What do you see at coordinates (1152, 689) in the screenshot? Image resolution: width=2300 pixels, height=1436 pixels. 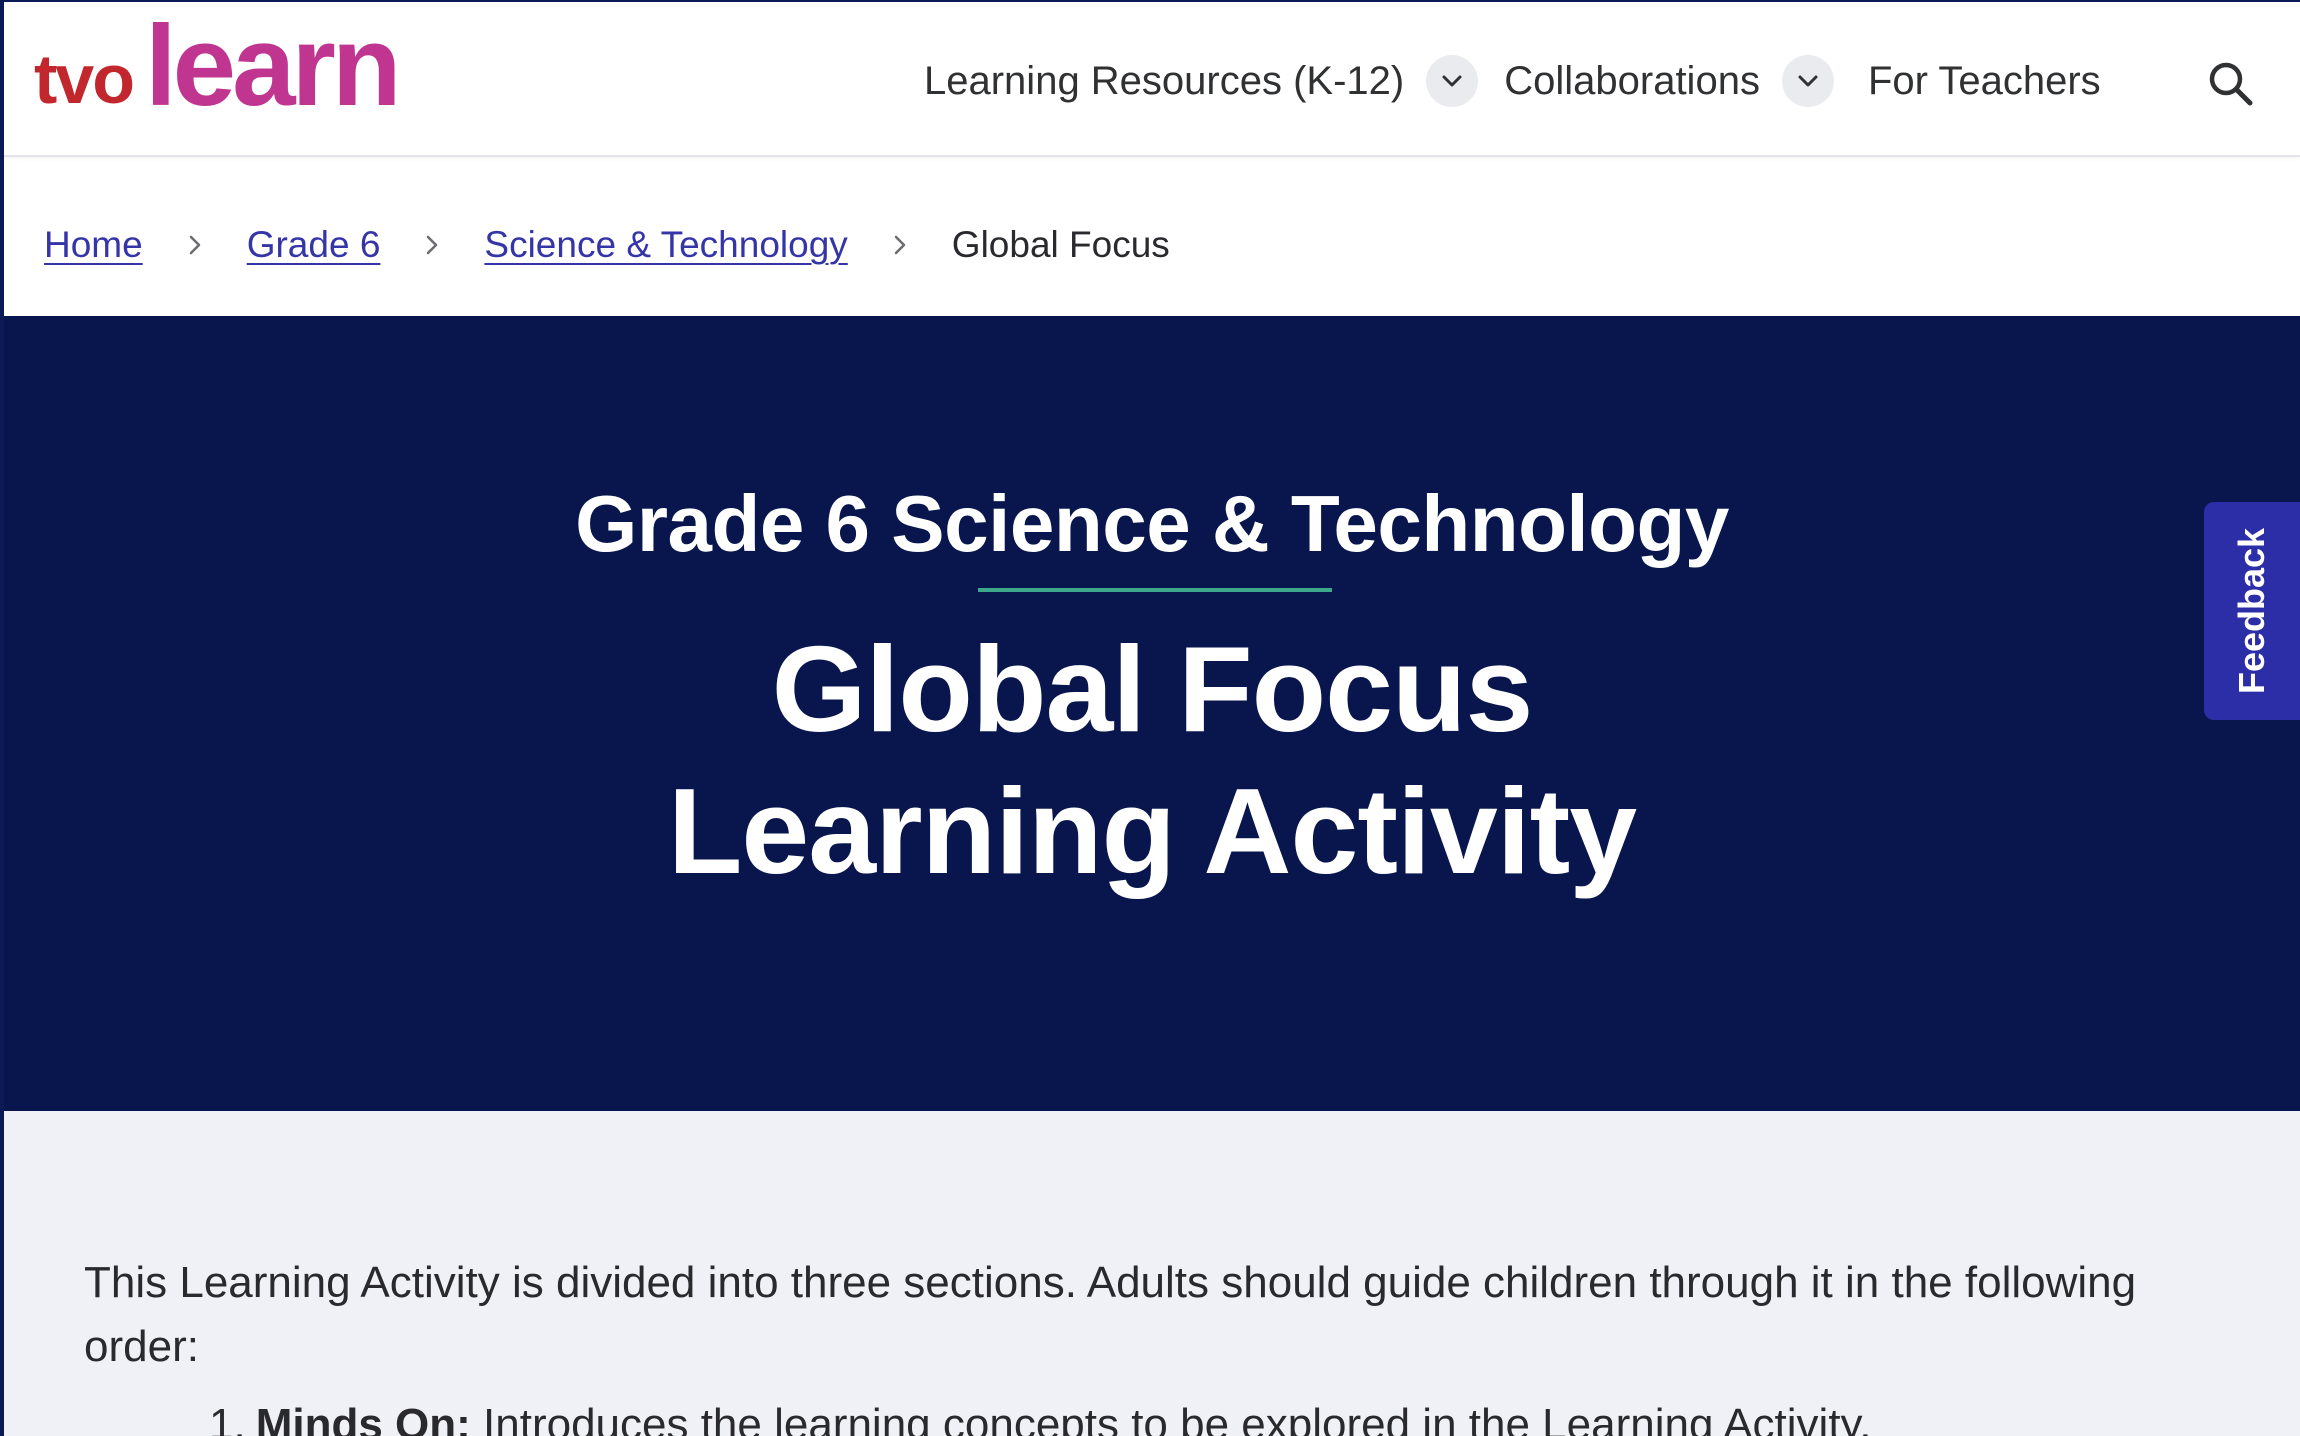 I see `page-title-line-1: Global Focus` at bounding box center [1152, 689].